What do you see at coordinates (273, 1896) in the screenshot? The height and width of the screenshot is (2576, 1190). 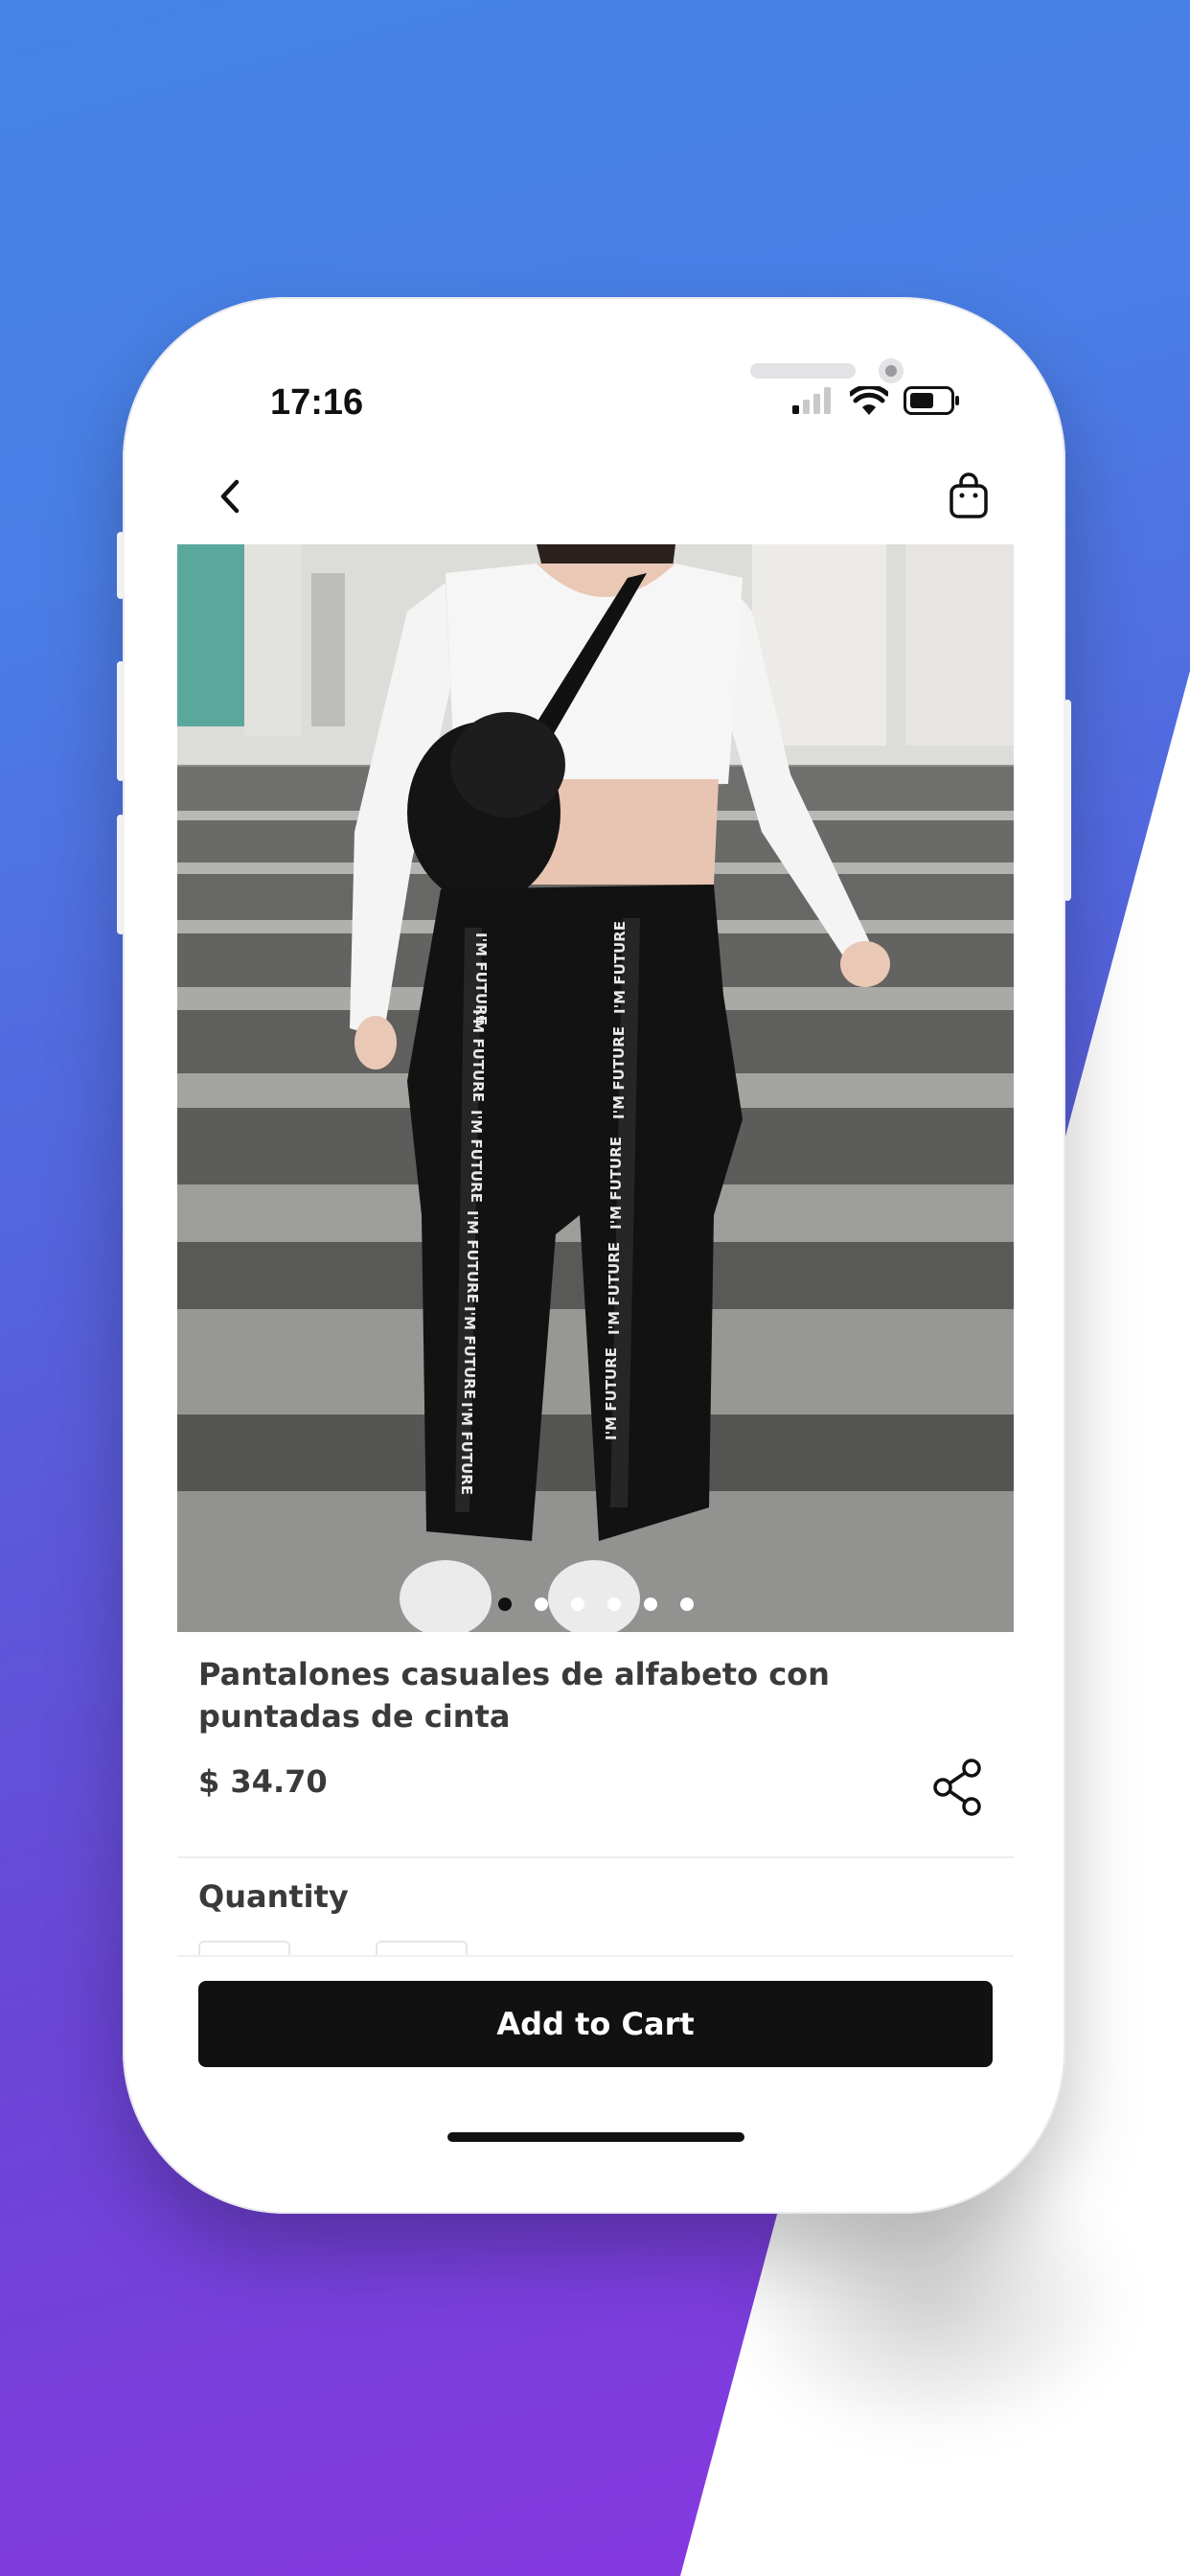 I see `quantity-label: Quantity` at bounding box center [273, 1896].